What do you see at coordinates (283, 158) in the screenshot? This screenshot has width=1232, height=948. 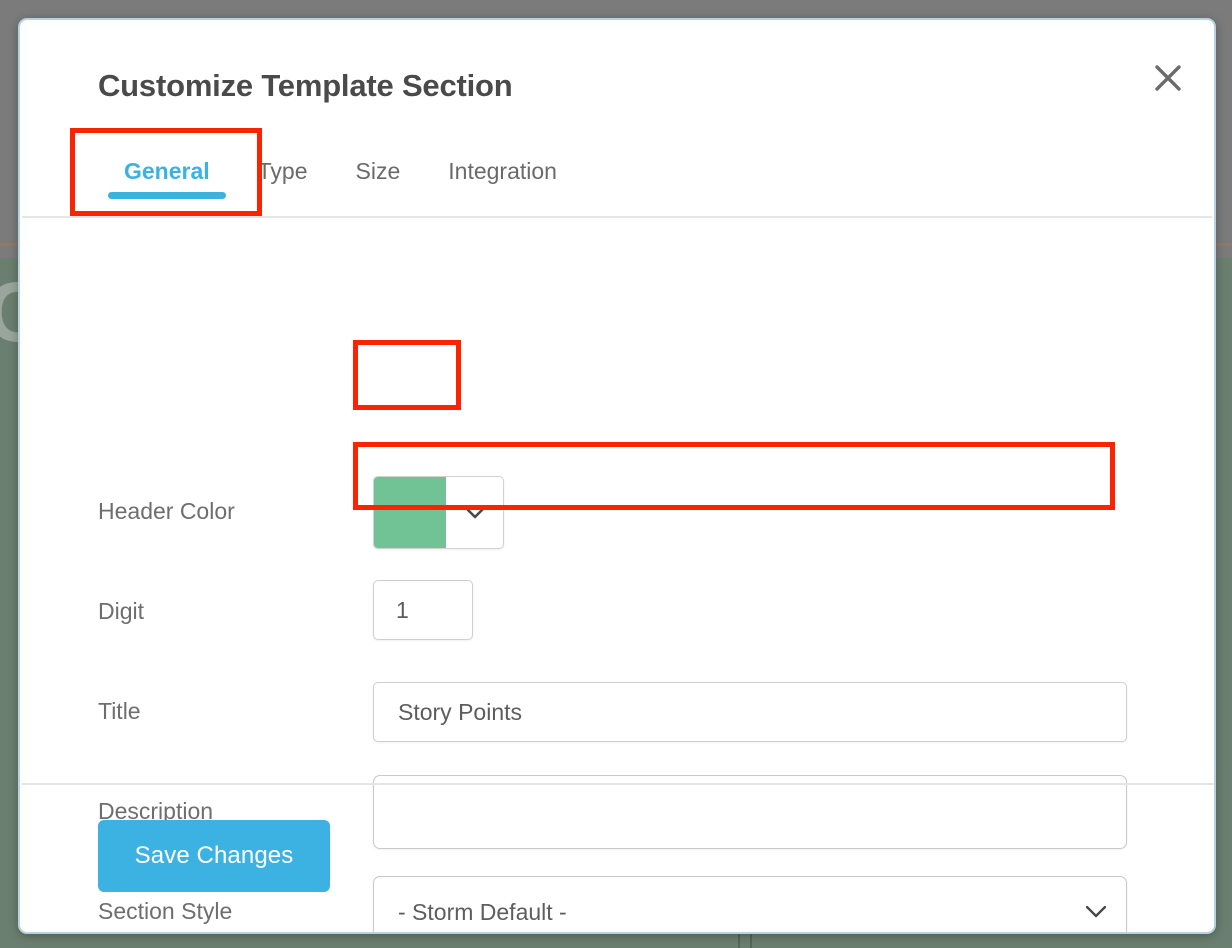 I see `tab-type: Type` at bounding box center [283, 158].